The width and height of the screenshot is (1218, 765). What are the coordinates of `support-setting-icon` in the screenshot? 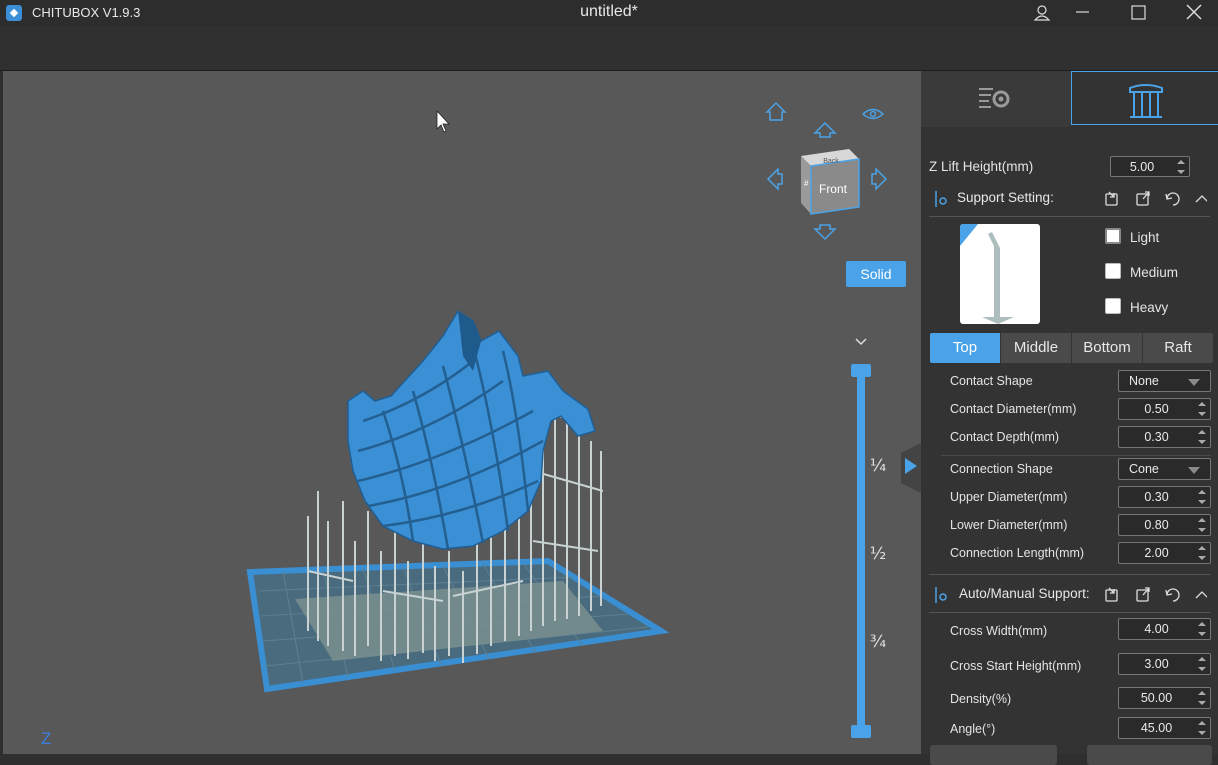 It's located at (941, 199).